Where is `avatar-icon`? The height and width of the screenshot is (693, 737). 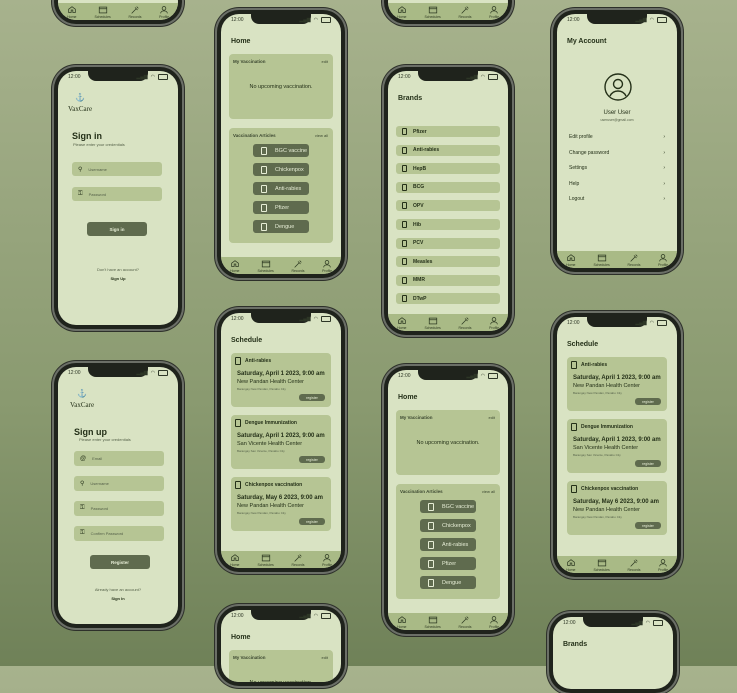 avatar-icon is located at coordinates (618, 87).